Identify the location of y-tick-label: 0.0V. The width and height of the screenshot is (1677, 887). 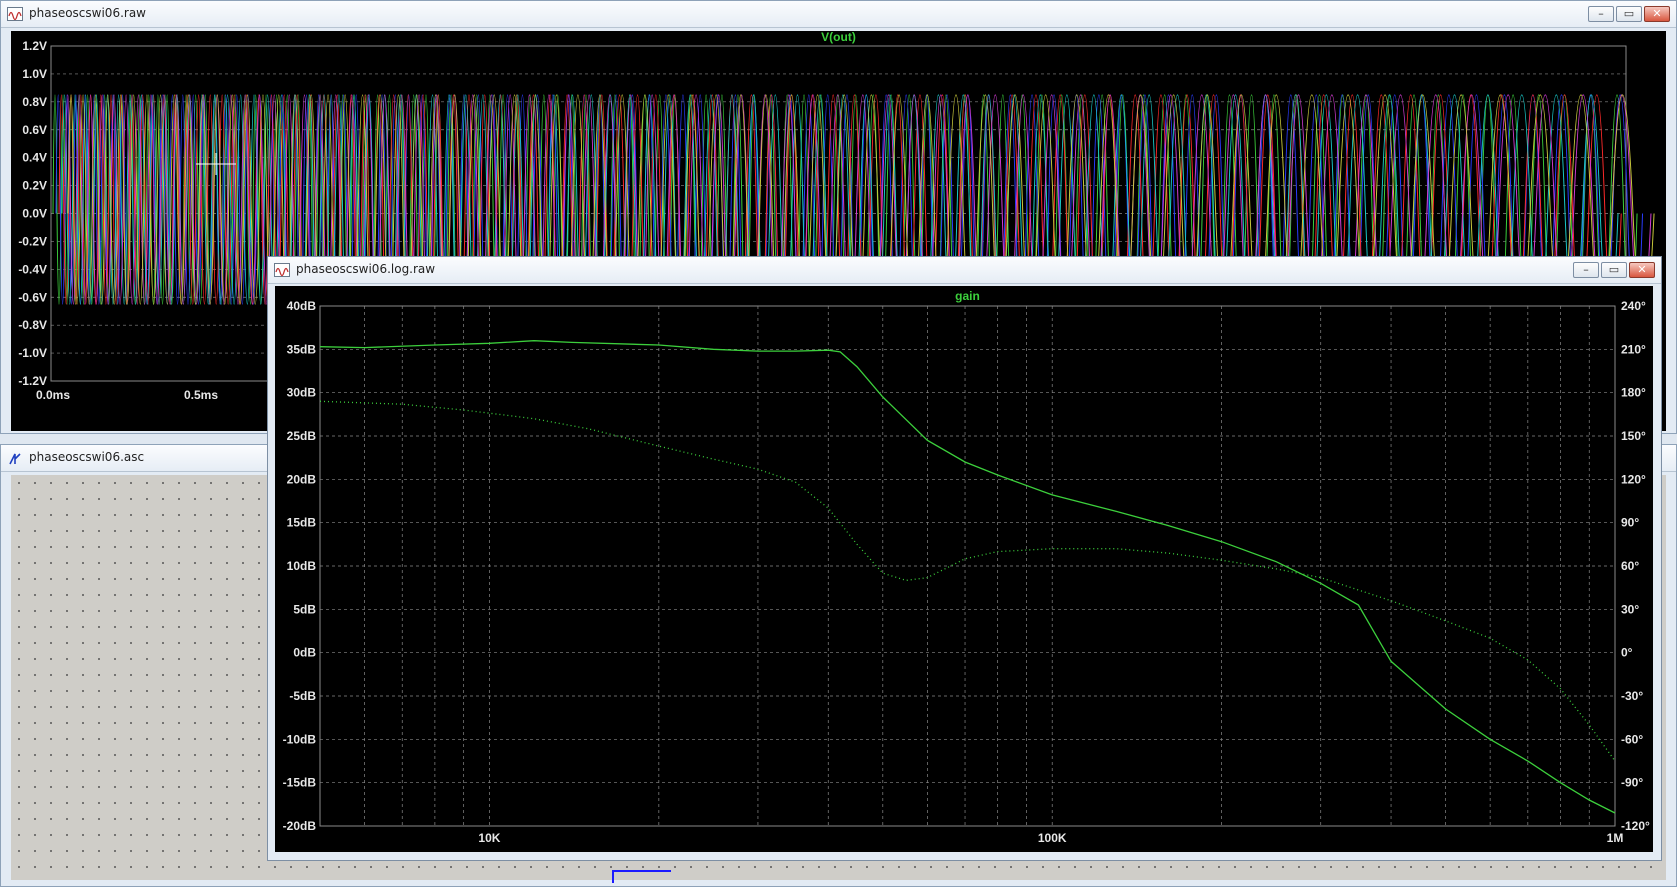
(34, 214).